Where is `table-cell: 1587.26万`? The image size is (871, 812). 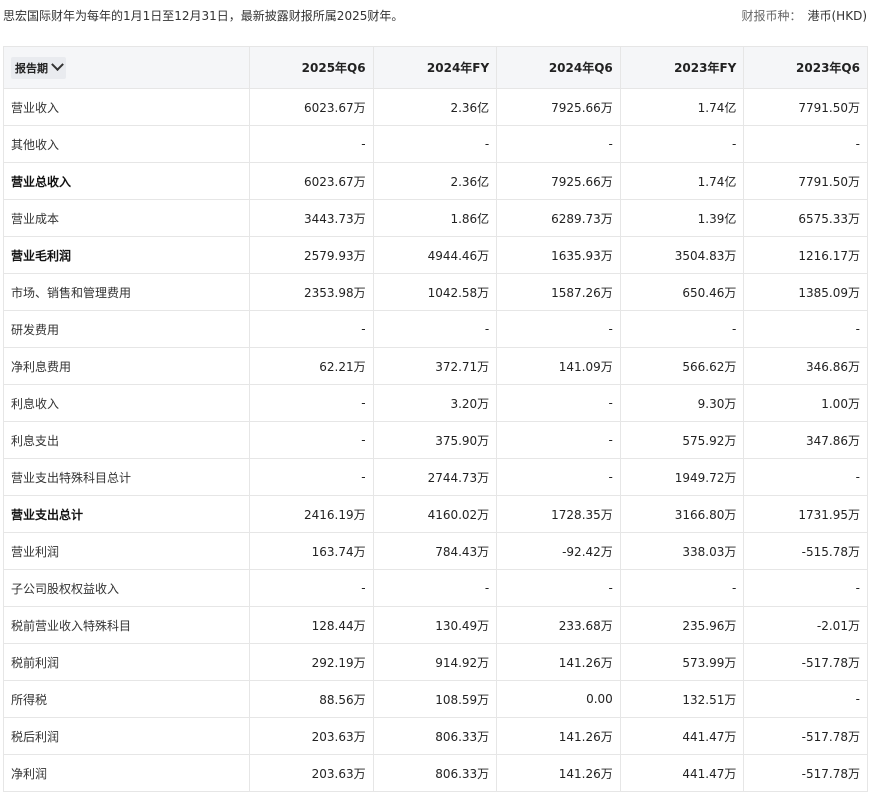
table-cell: 1587.26万 is located at coordinates (558, 292).